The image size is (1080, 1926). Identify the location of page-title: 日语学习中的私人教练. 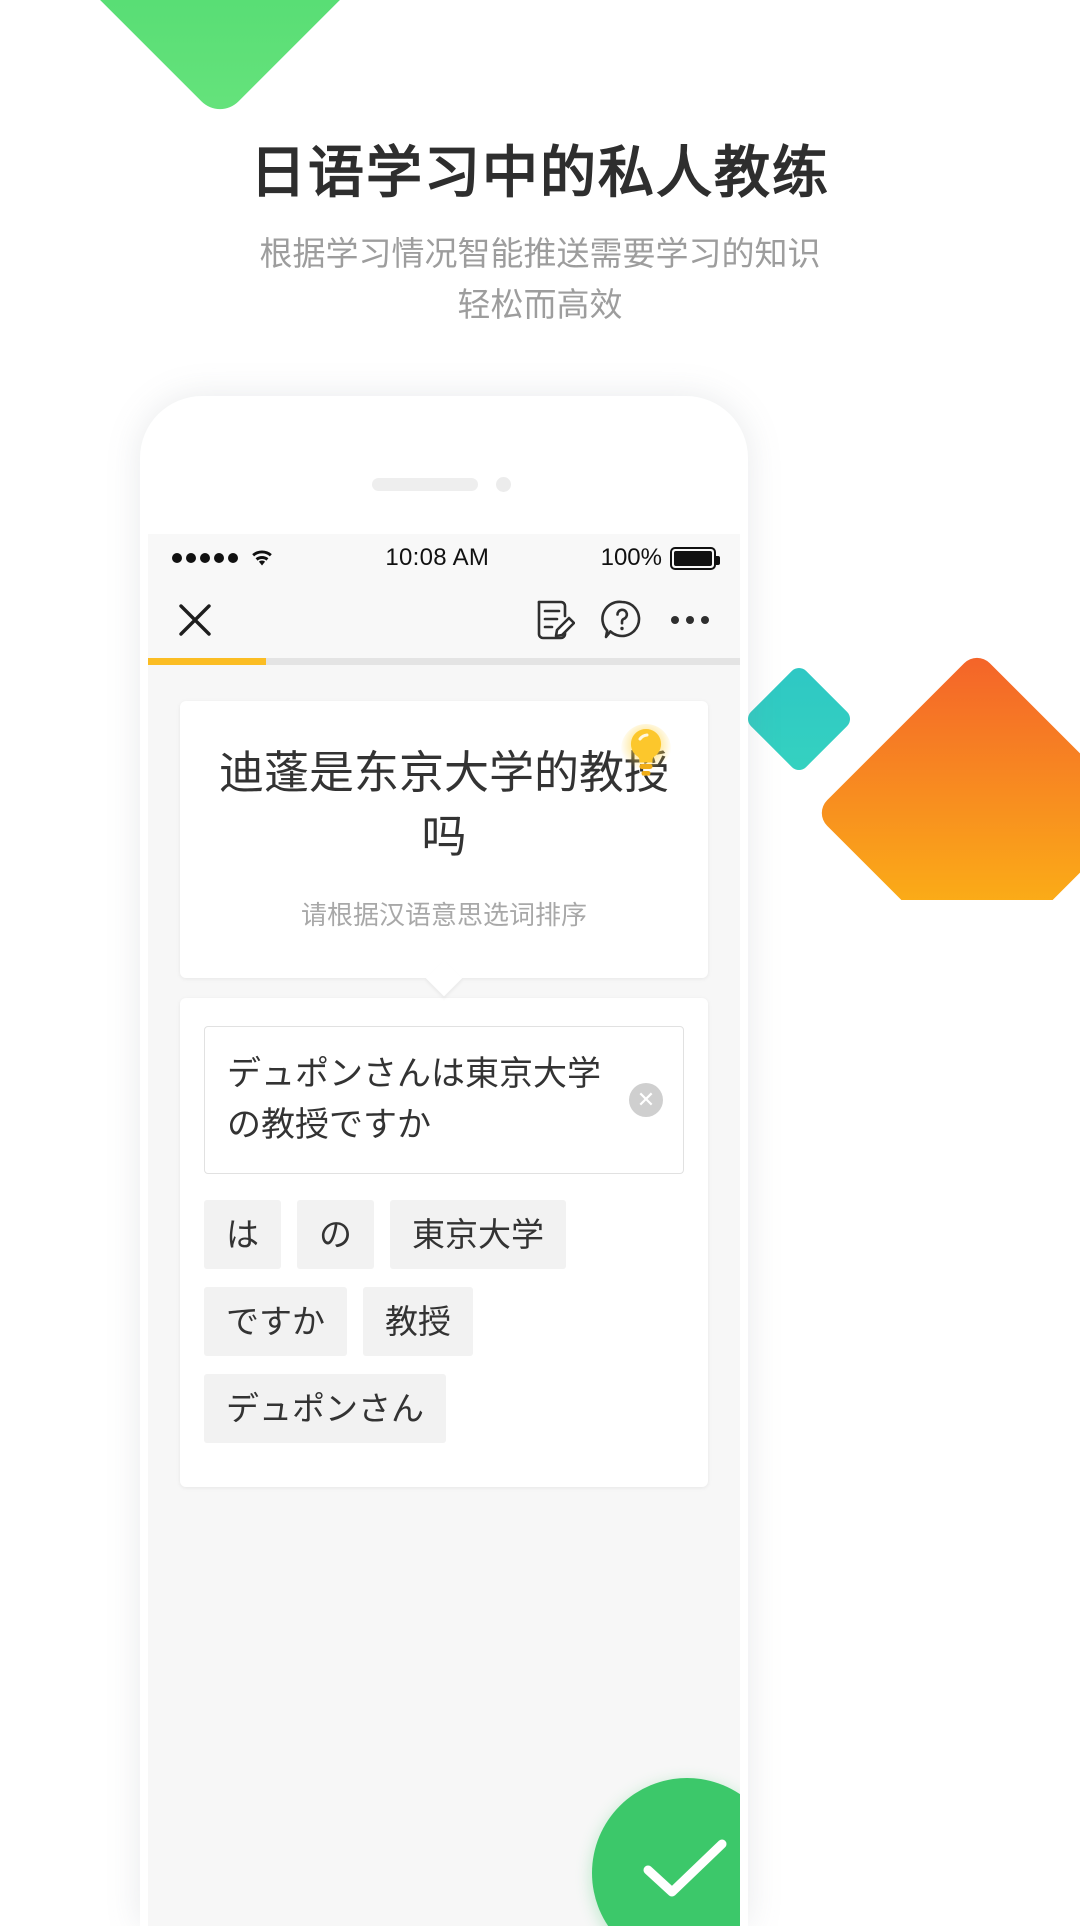
(540, 172).